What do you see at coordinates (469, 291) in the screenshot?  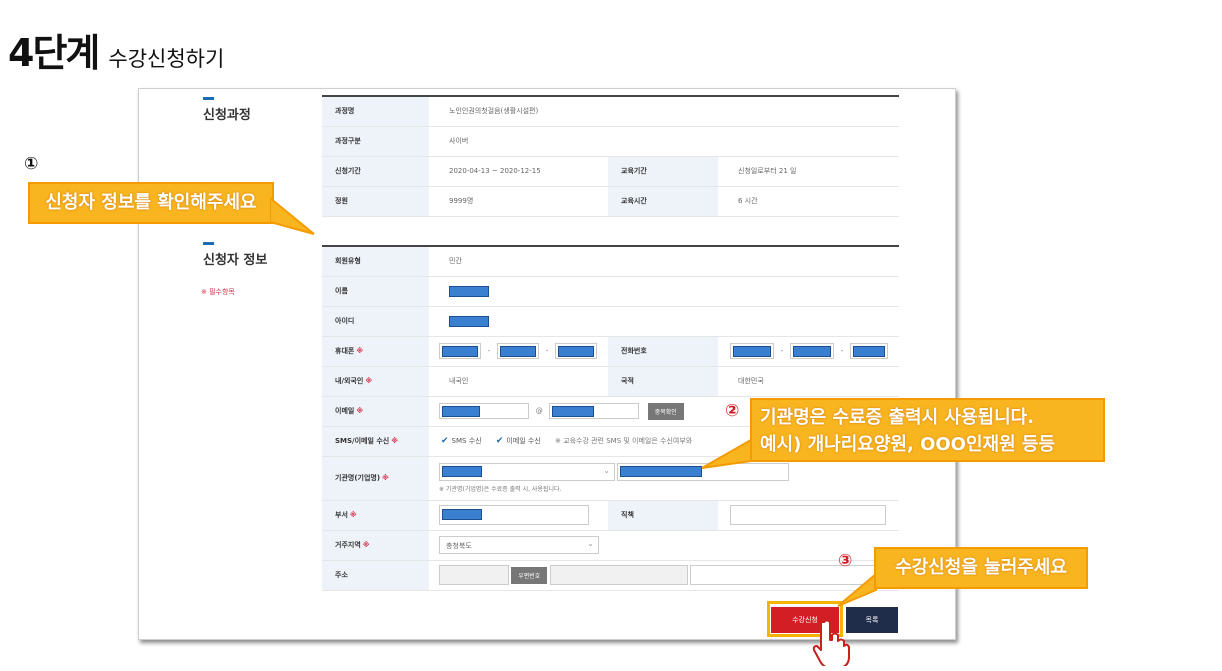 I see `redacted-name` at bounding box center [469, 291].